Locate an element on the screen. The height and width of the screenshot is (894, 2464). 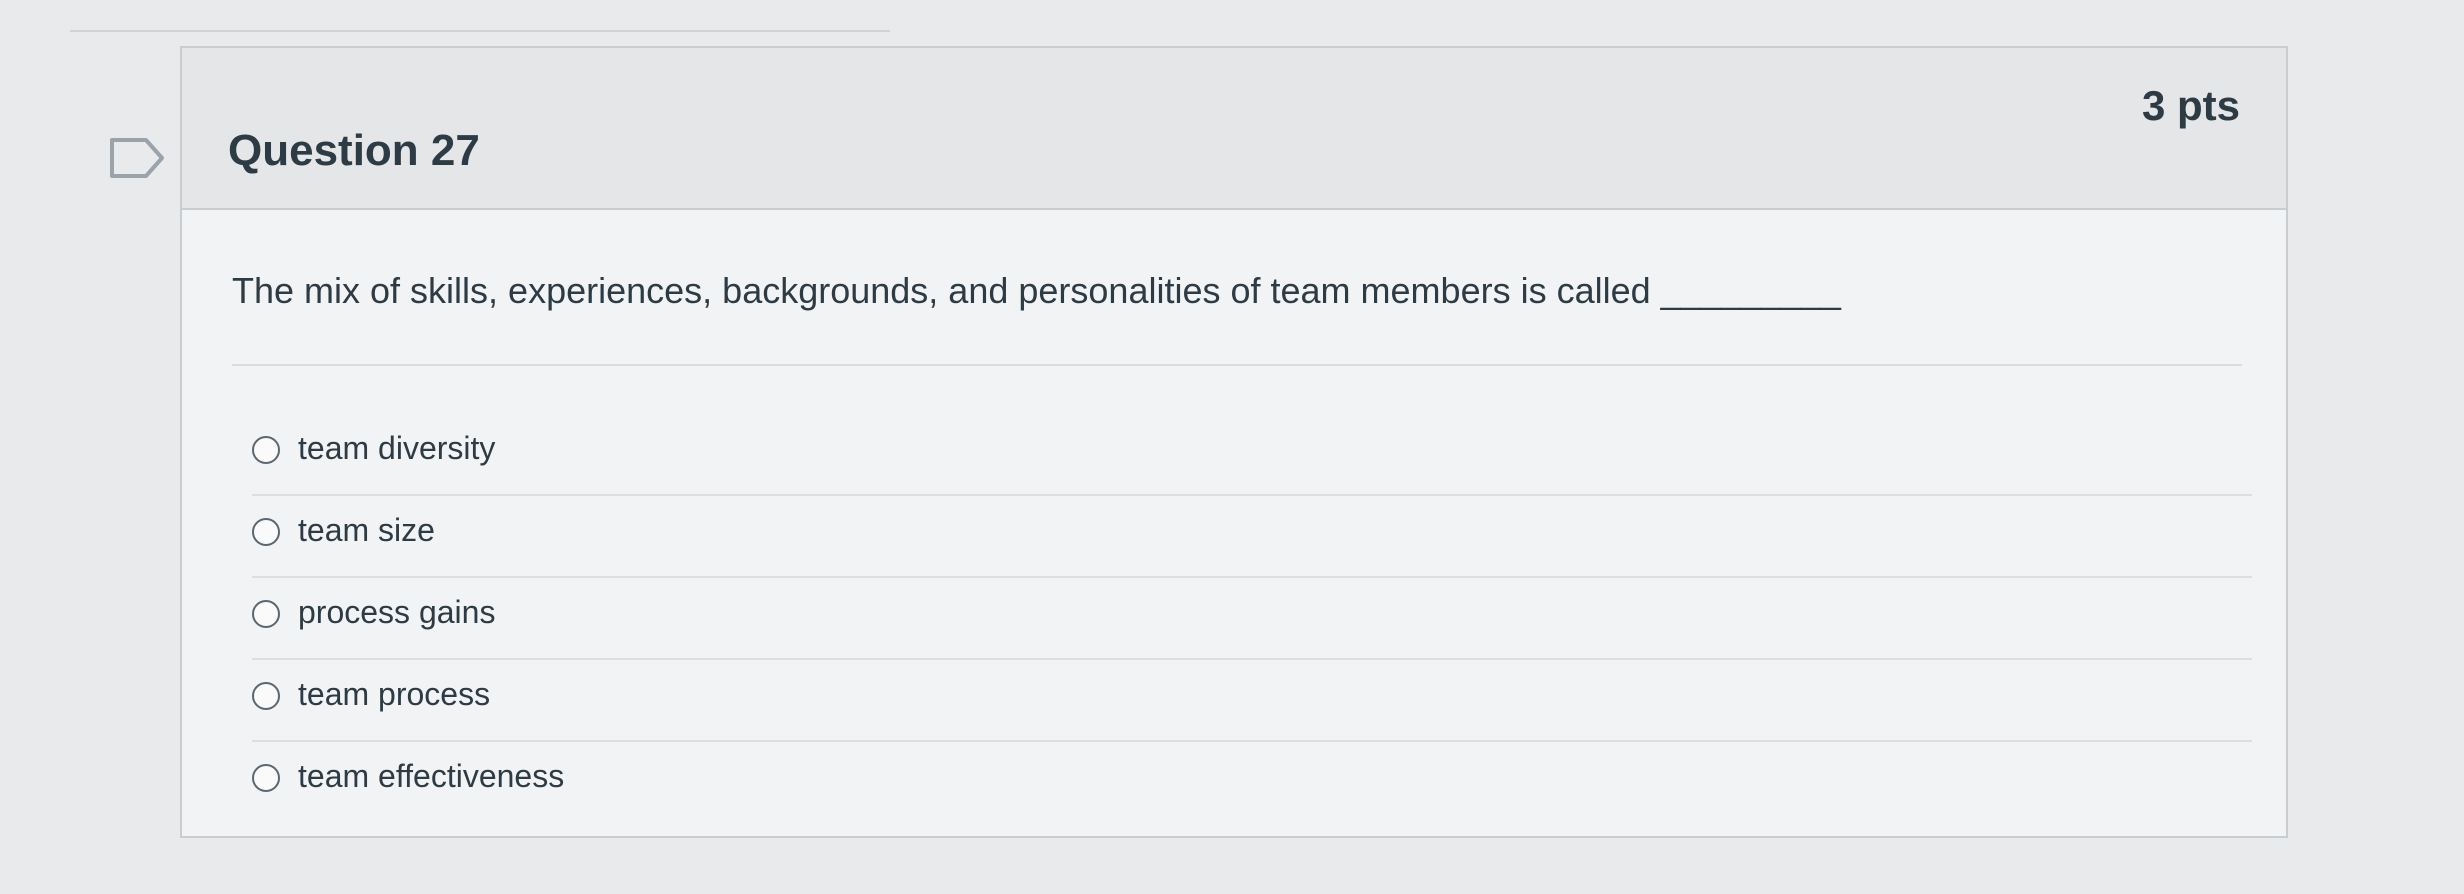
question-divider is located at coordinates (1237, 365).